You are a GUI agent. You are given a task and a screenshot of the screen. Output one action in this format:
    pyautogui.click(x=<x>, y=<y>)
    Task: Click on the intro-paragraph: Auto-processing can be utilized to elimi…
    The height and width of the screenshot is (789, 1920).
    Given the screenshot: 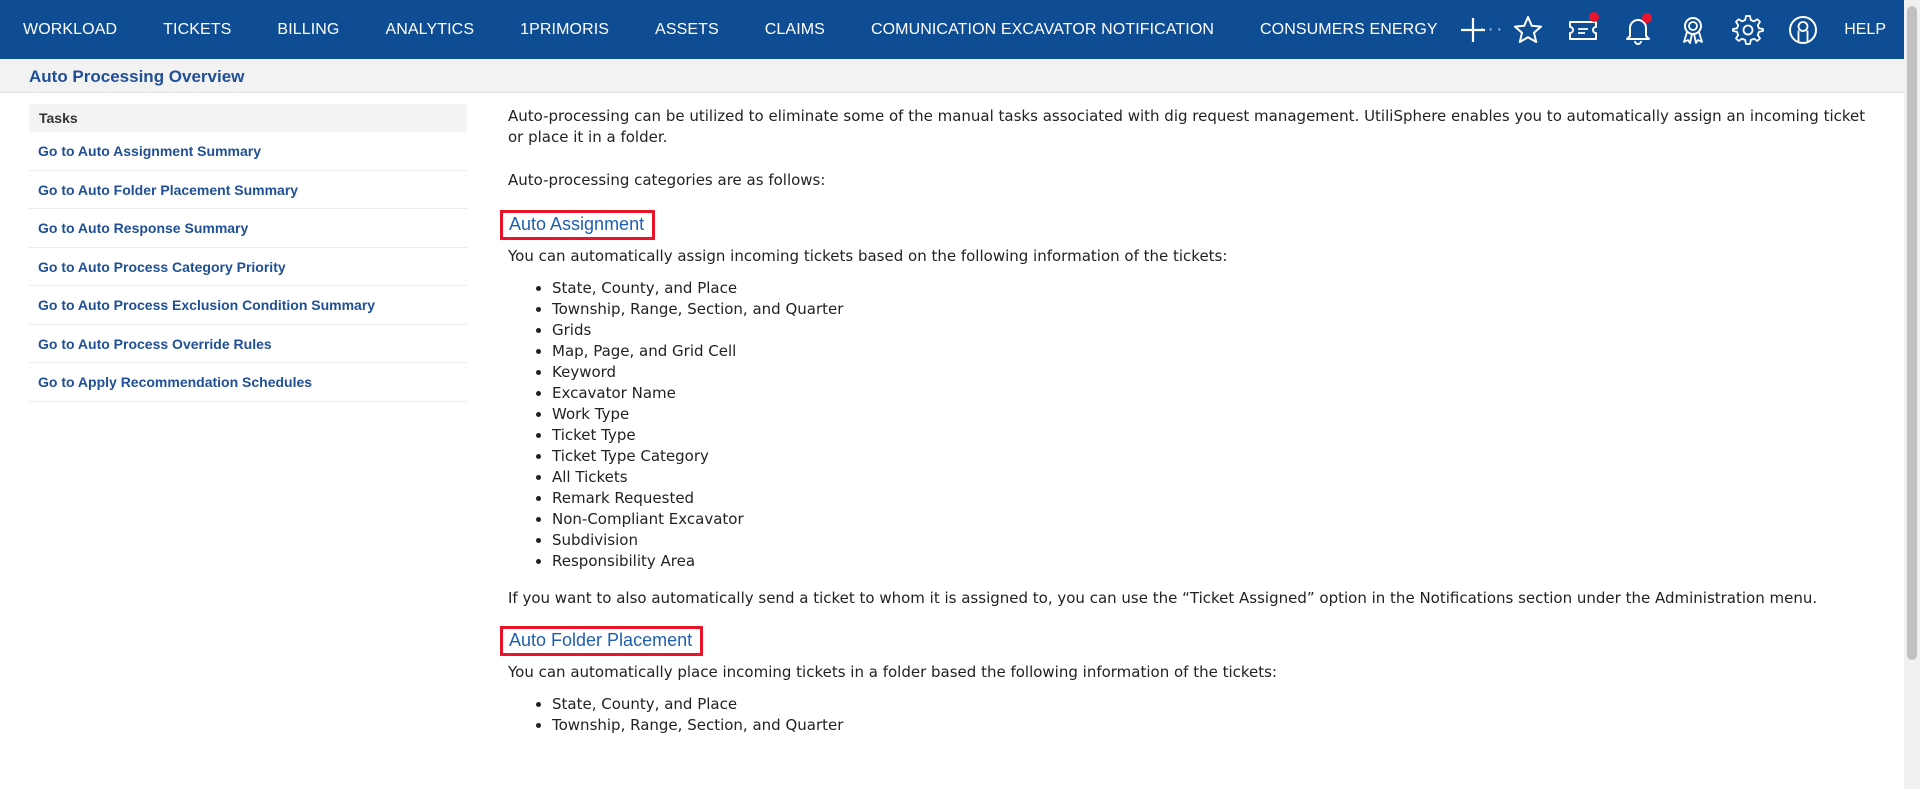 What is the action you would take?
    pyautogui.click(x=1187, y=126)
    